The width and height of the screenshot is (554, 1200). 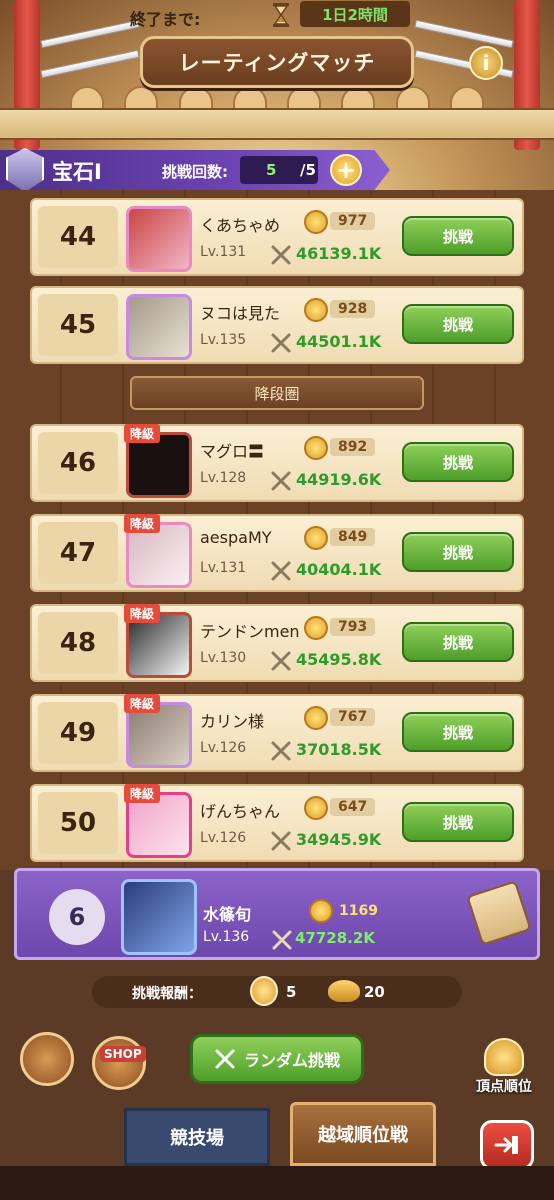 What do you see at coordinates (232, 721) in the screenshot?
I see `player-name: カリン様` at bounding box center [232, 721].